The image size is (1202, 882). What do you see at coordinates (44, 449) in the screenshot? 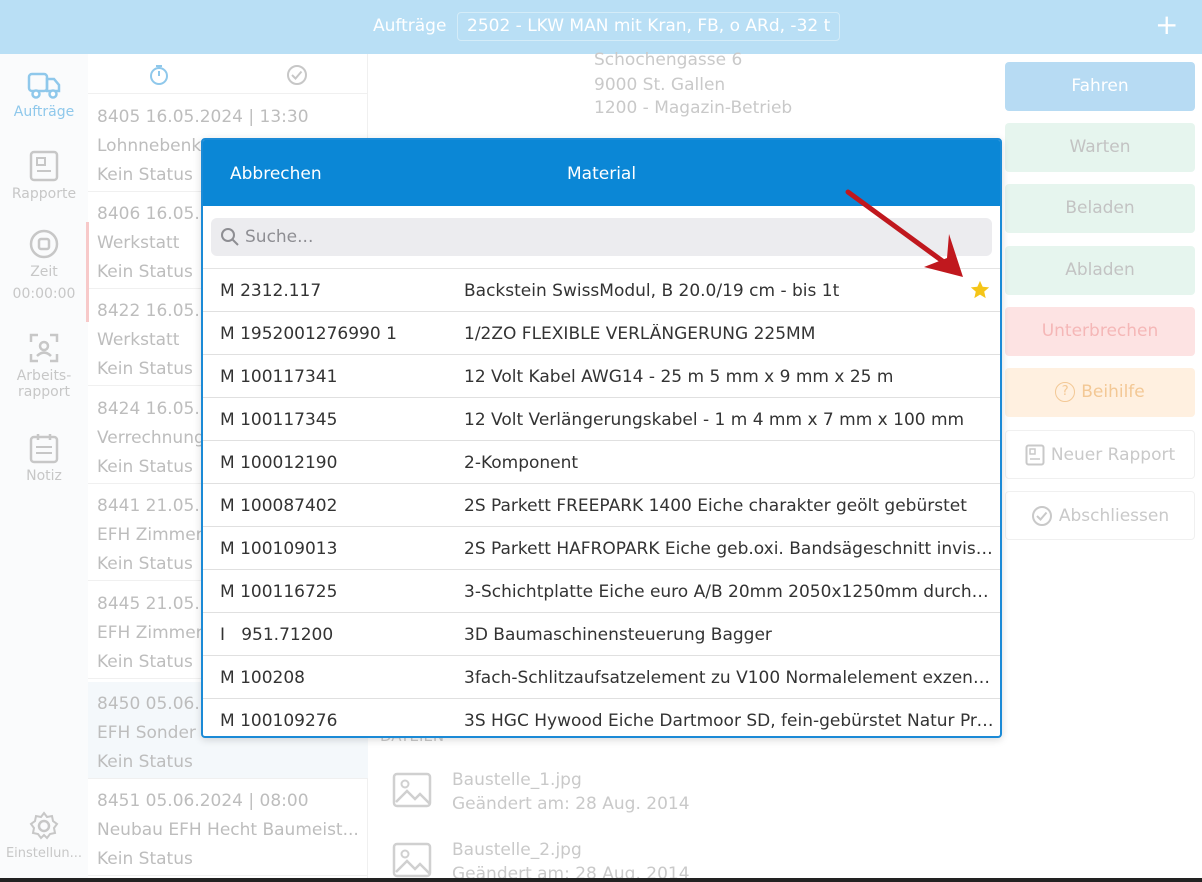
I see `calendar-note-icon` at bounding box center [44, 449].